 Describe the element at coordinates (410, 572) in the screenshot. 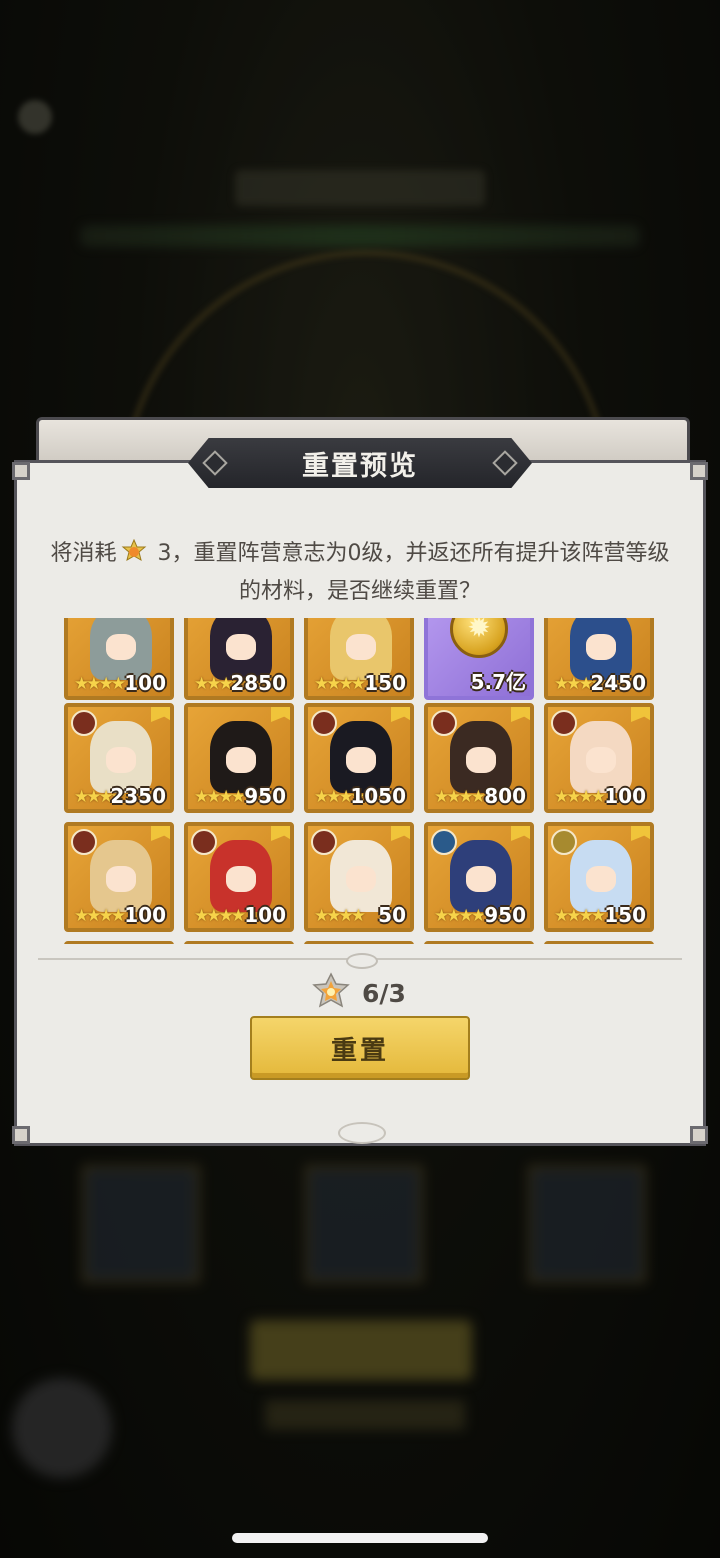

I see `message-body: 3，重置阵营意志为0级，并返还所有提升该阵营等级的材料，是否继续重置？` at that location.